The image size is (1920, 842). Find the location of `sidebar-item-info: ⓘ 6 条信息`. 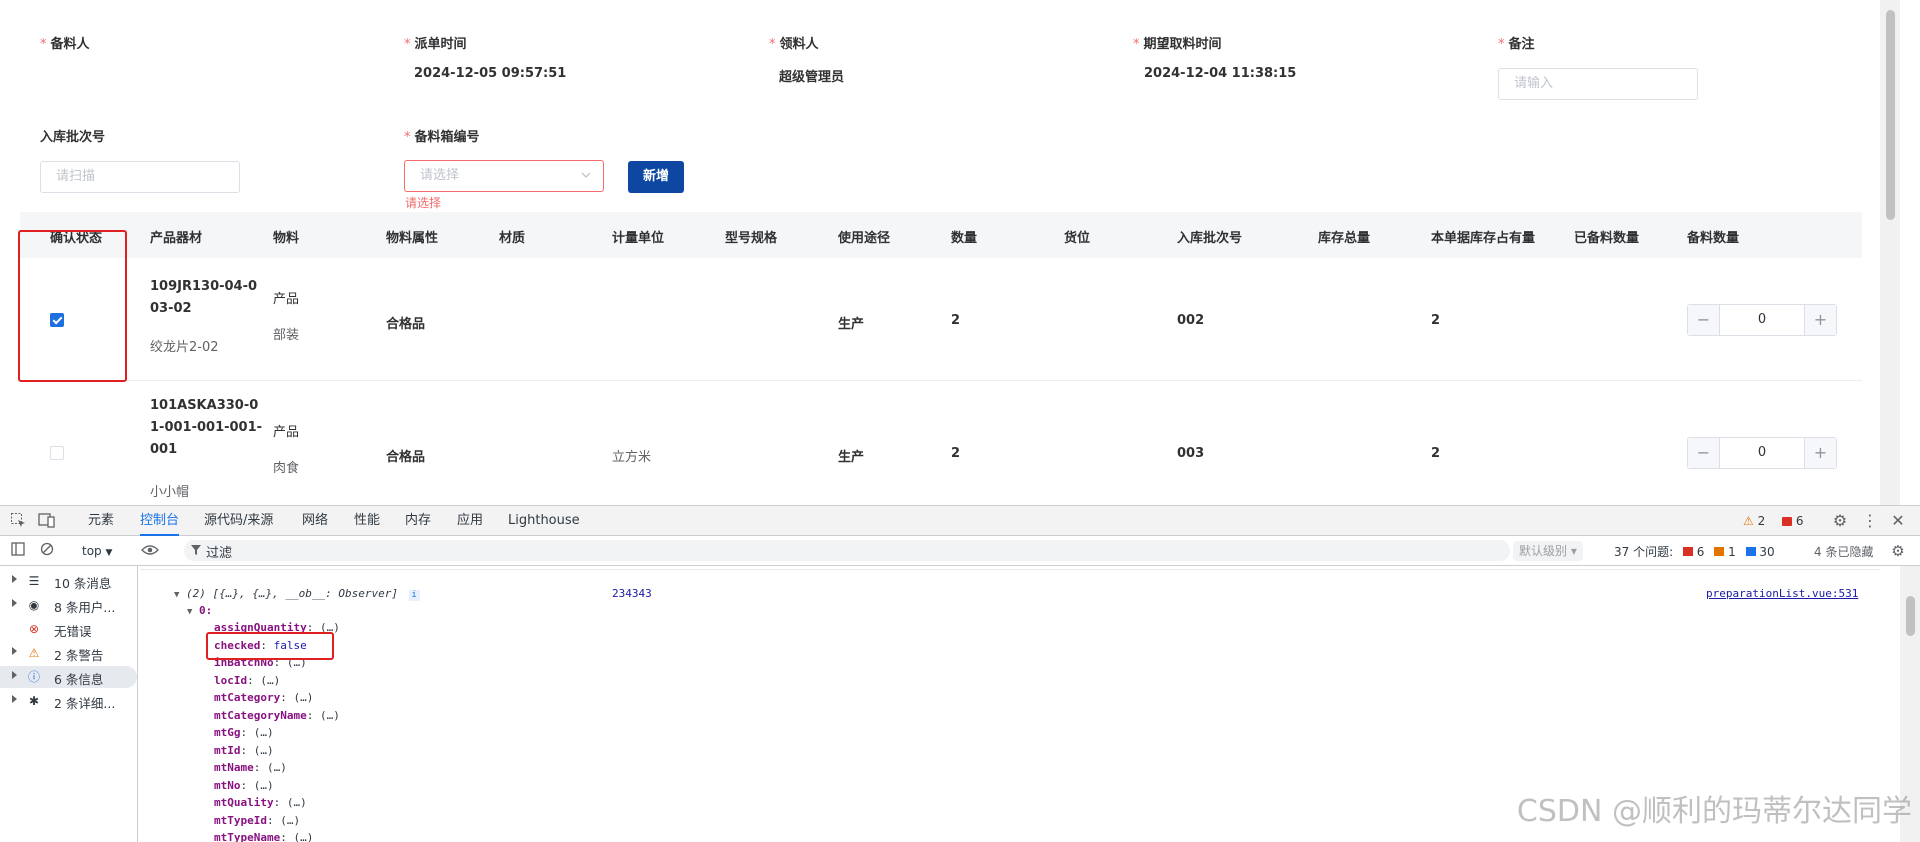

sidebar-item-info: ⓘ 6 条信息 is located at coordinates (68, 677).